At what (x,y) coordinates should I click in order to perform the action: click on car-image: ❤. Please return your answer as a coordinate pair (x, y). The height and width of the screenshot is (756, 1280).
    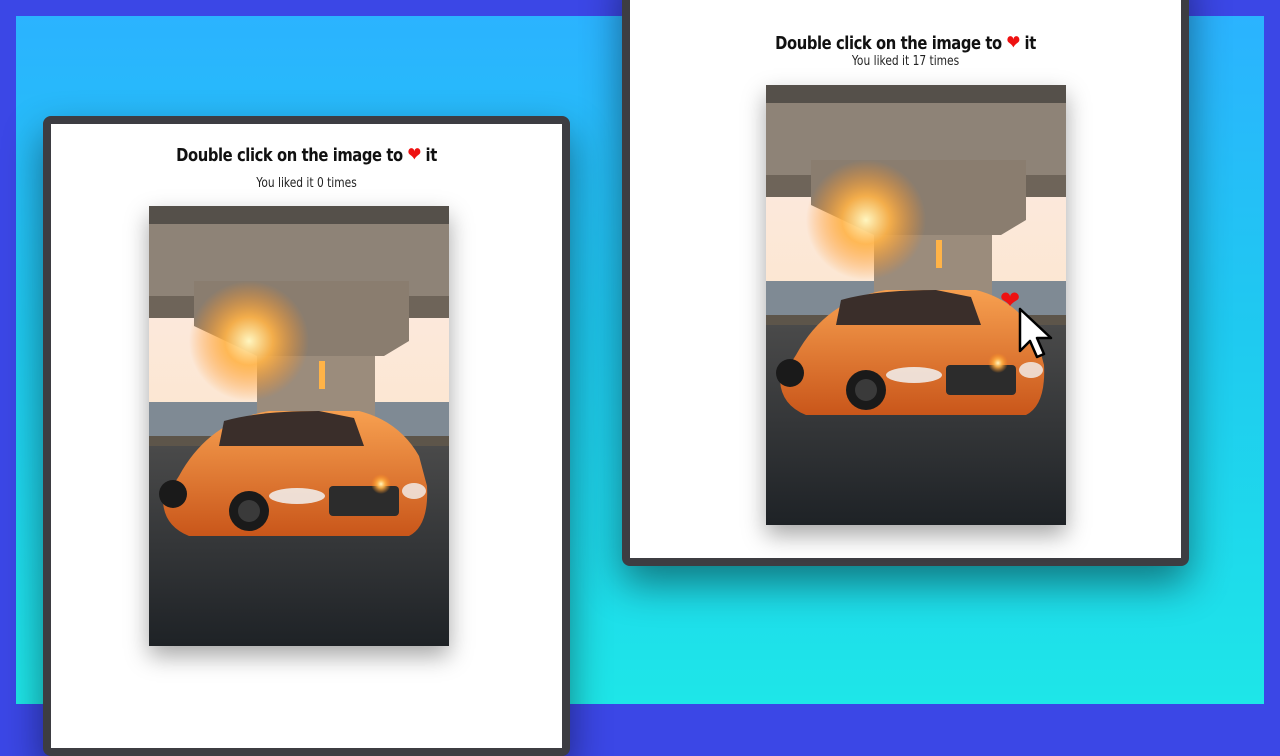
    Looking at the image, I should click on (916, 305).